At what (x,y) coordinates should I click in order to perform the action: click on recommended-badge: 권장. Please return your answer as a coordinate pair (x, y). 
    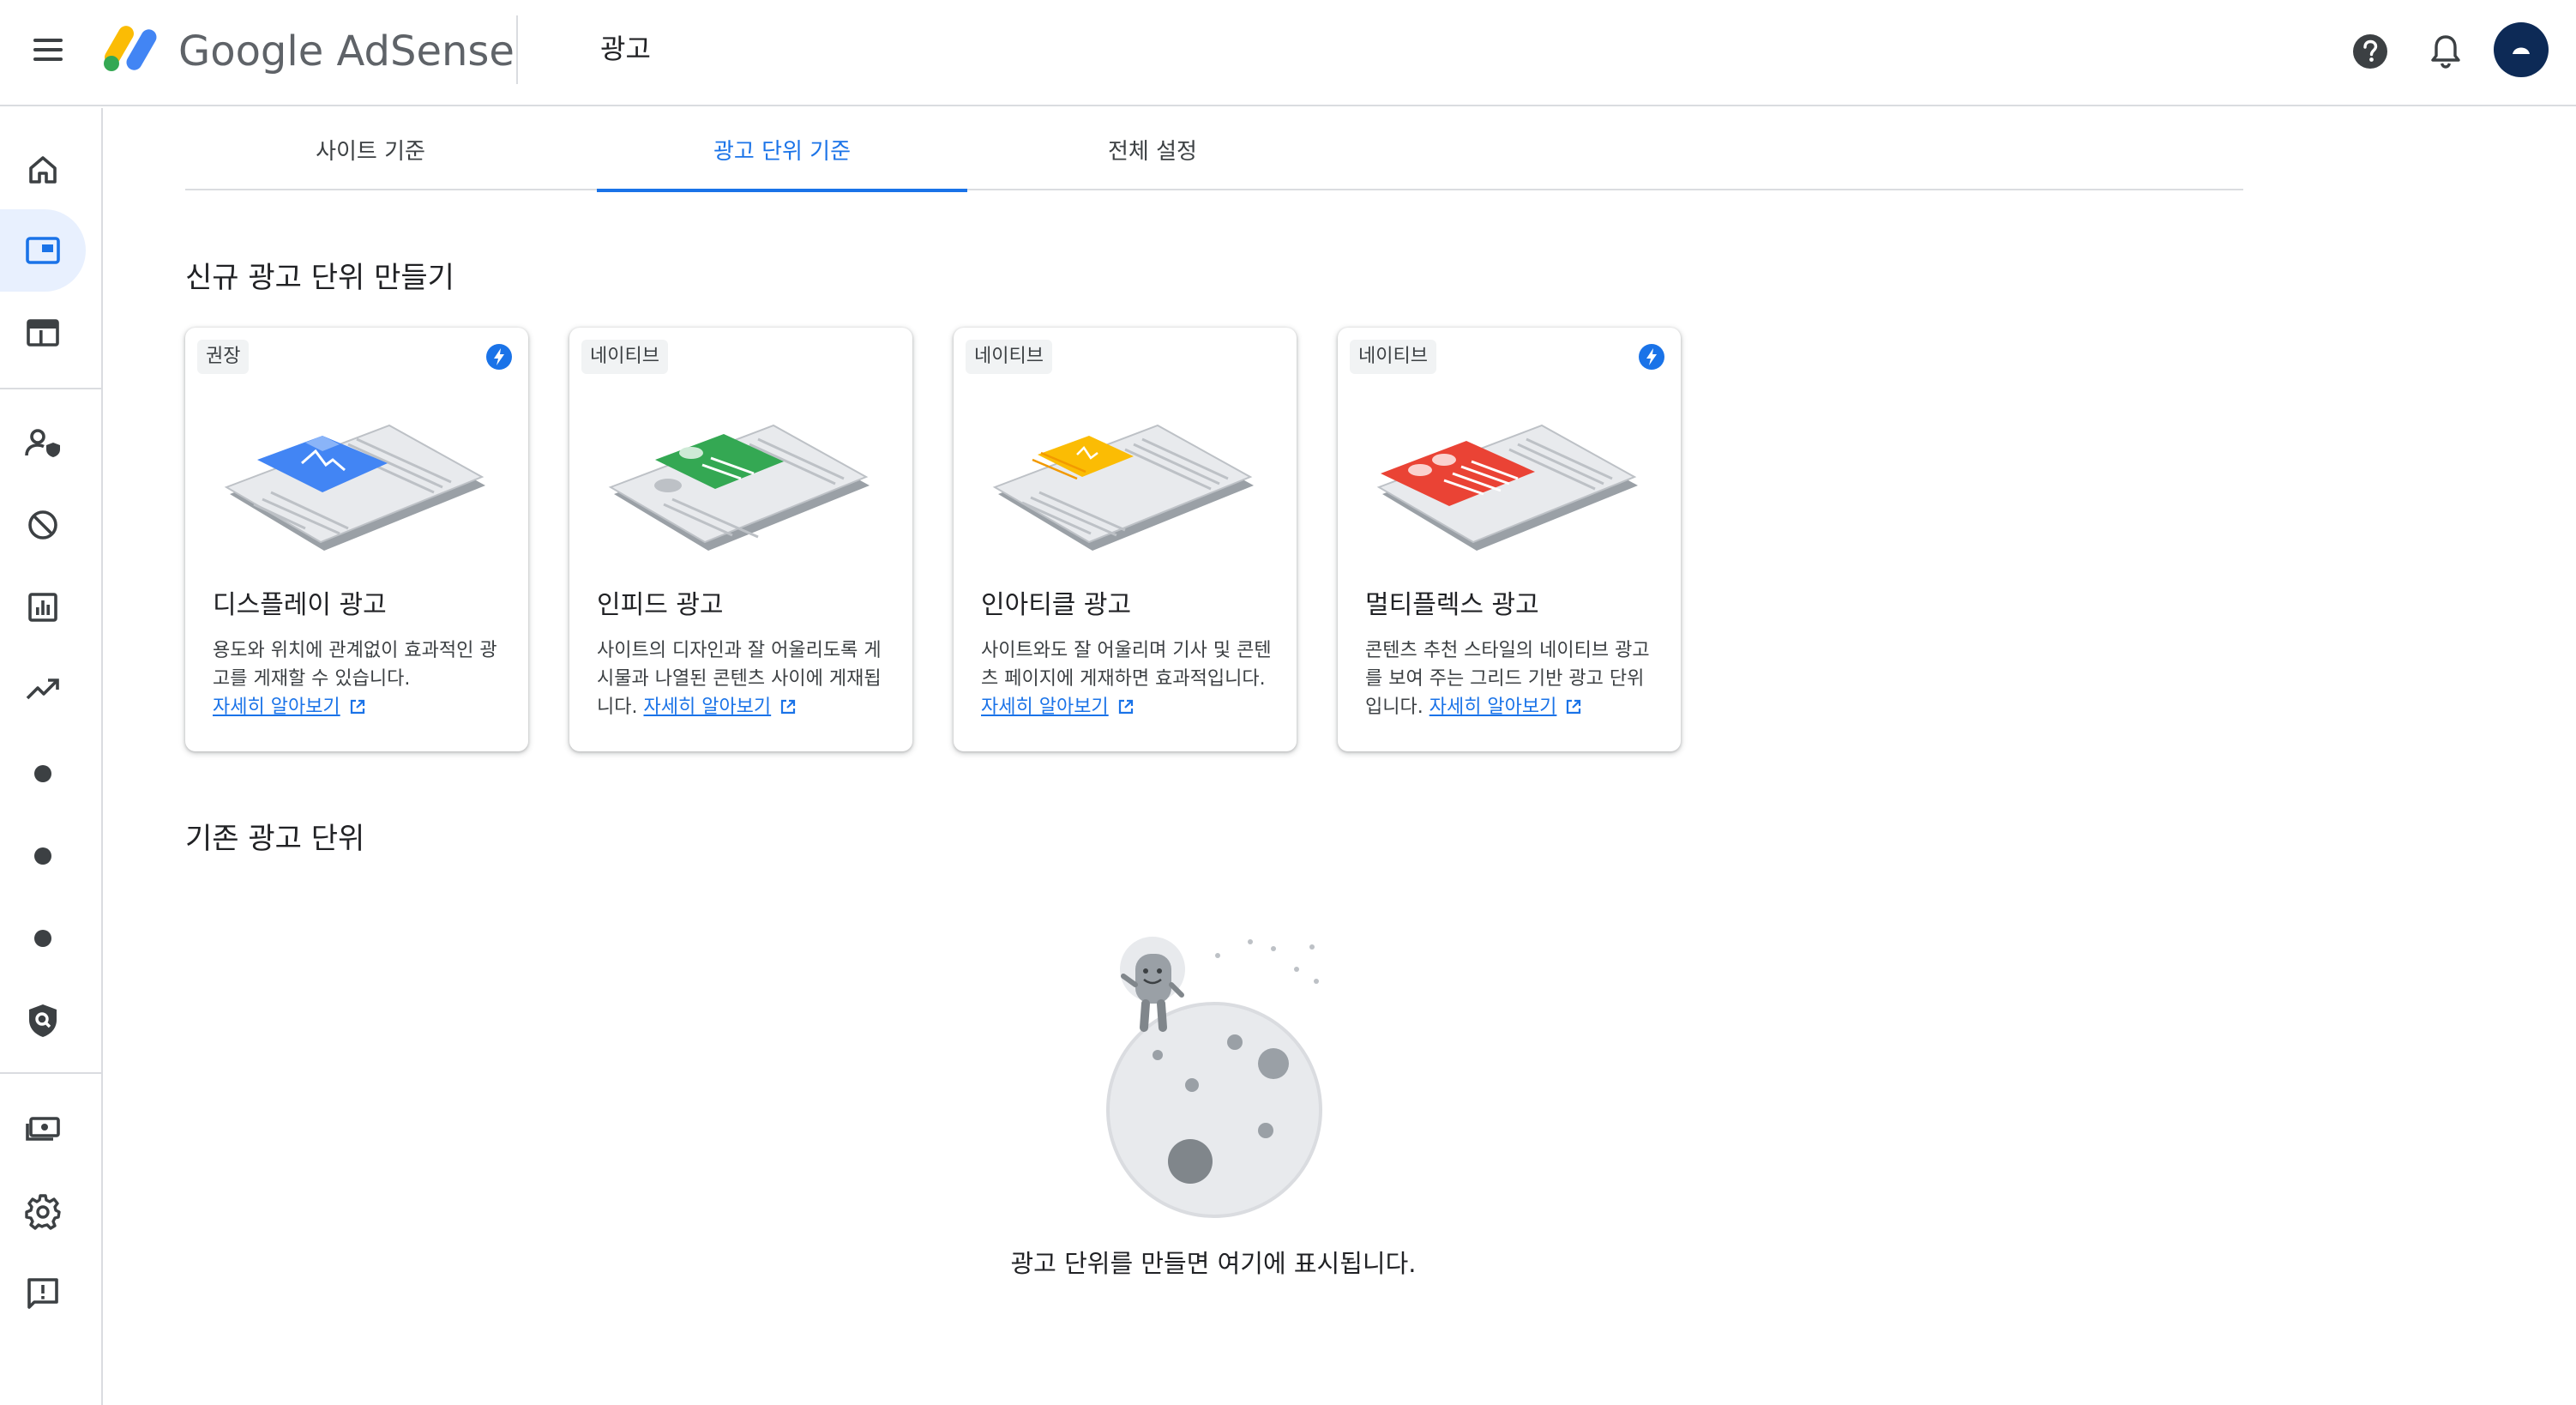
    Looking at the image, I should click on (223, 357).